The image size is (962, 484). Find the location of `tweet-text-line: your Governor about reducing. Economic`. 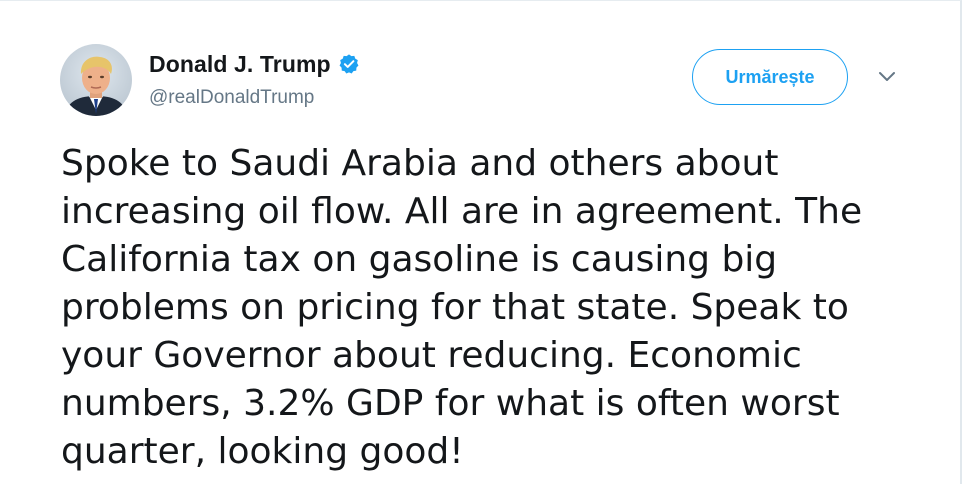

tweet-text-line: your Governor about reducing. Economic is located at coordinates (431, 355).